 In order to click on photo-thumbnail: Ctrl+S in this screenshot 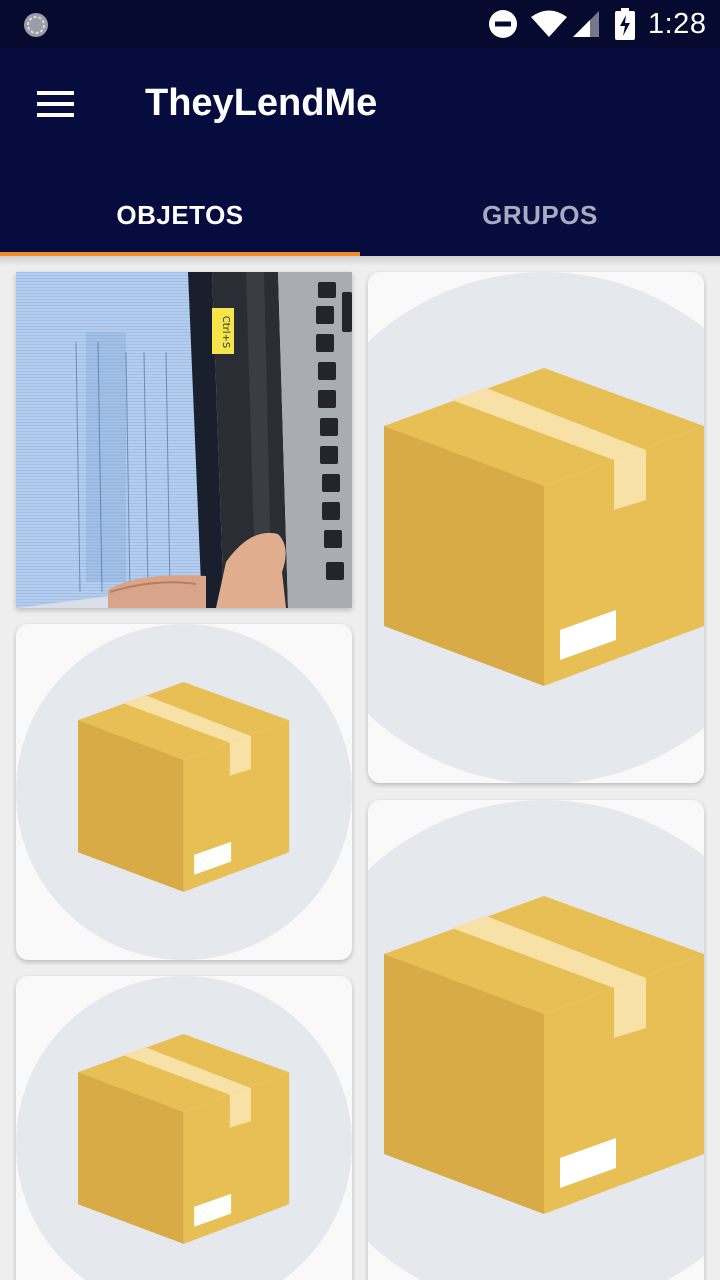, I will do `click(184, 440)`.